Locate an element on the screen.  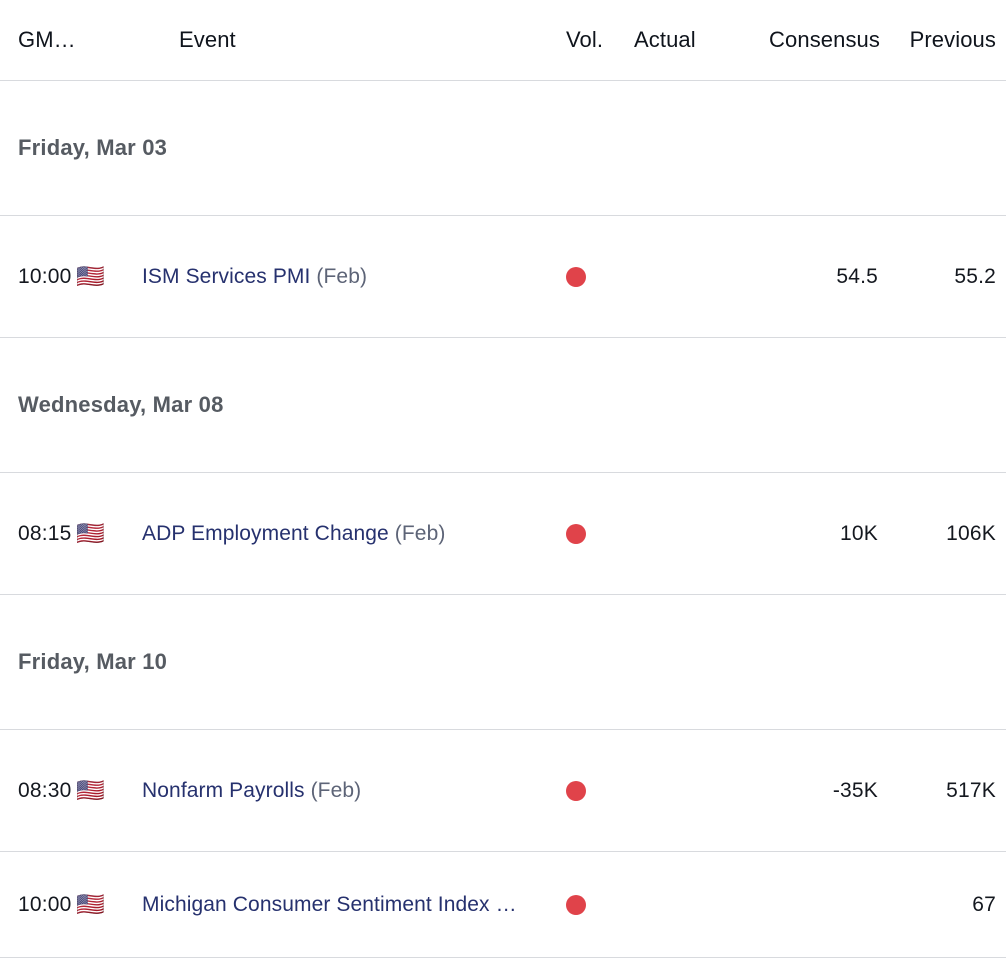
date-group-label: Friday, Mar 03 is located at coordinates (93, 147).